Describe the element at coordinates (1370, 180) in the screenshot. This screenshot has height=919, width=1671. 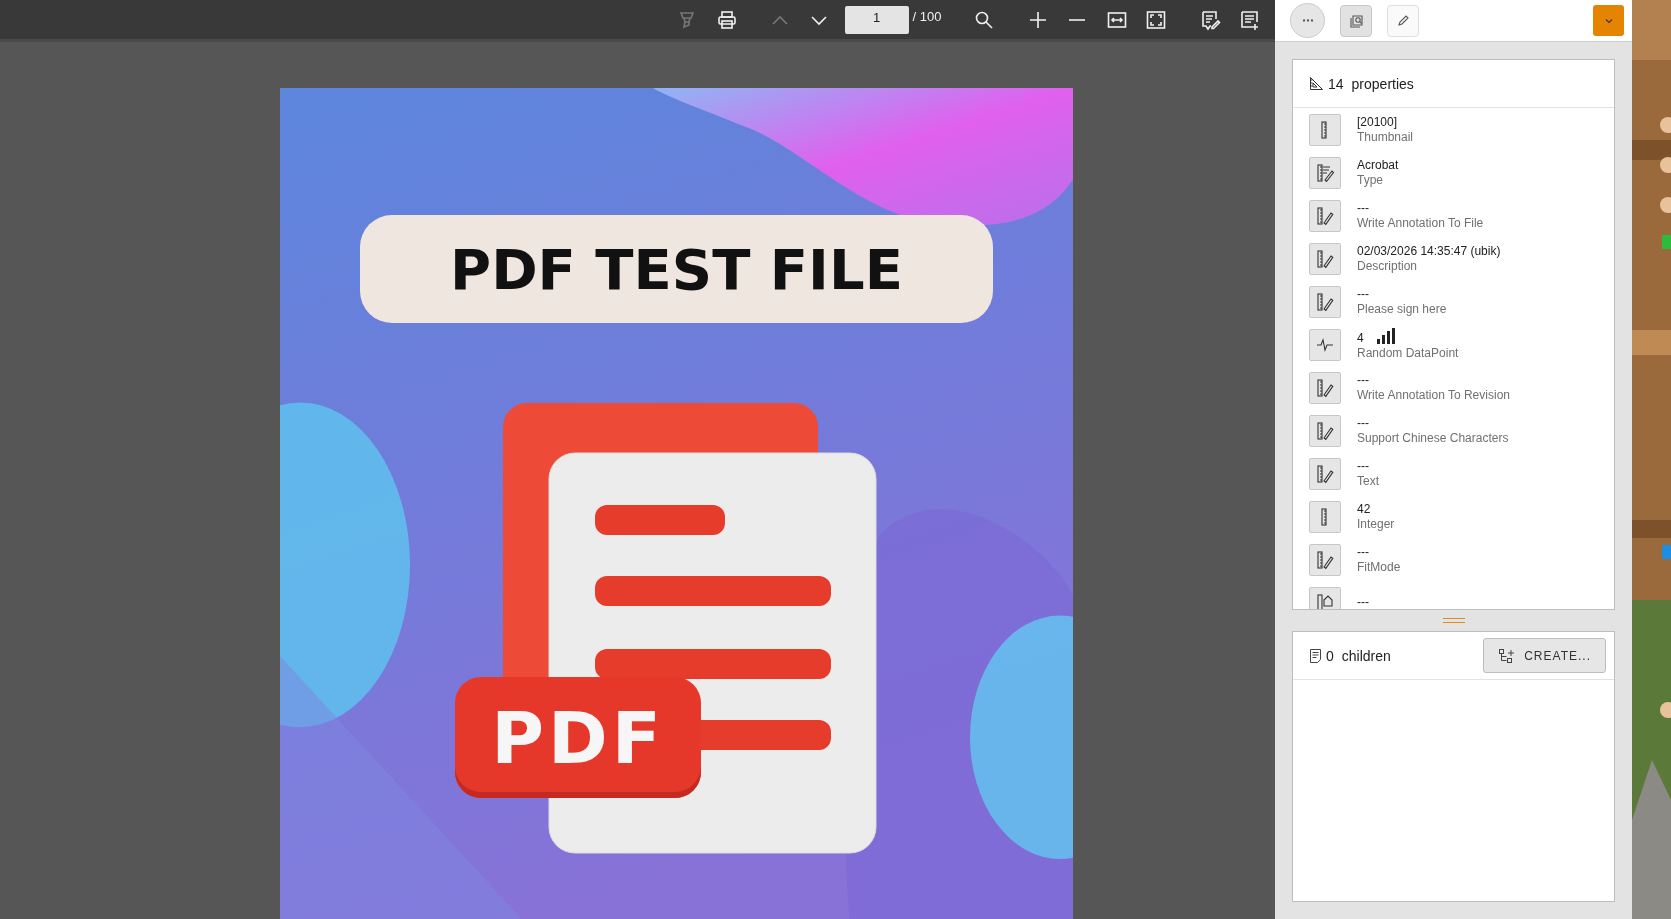
I see `property-name: Type` at that location.